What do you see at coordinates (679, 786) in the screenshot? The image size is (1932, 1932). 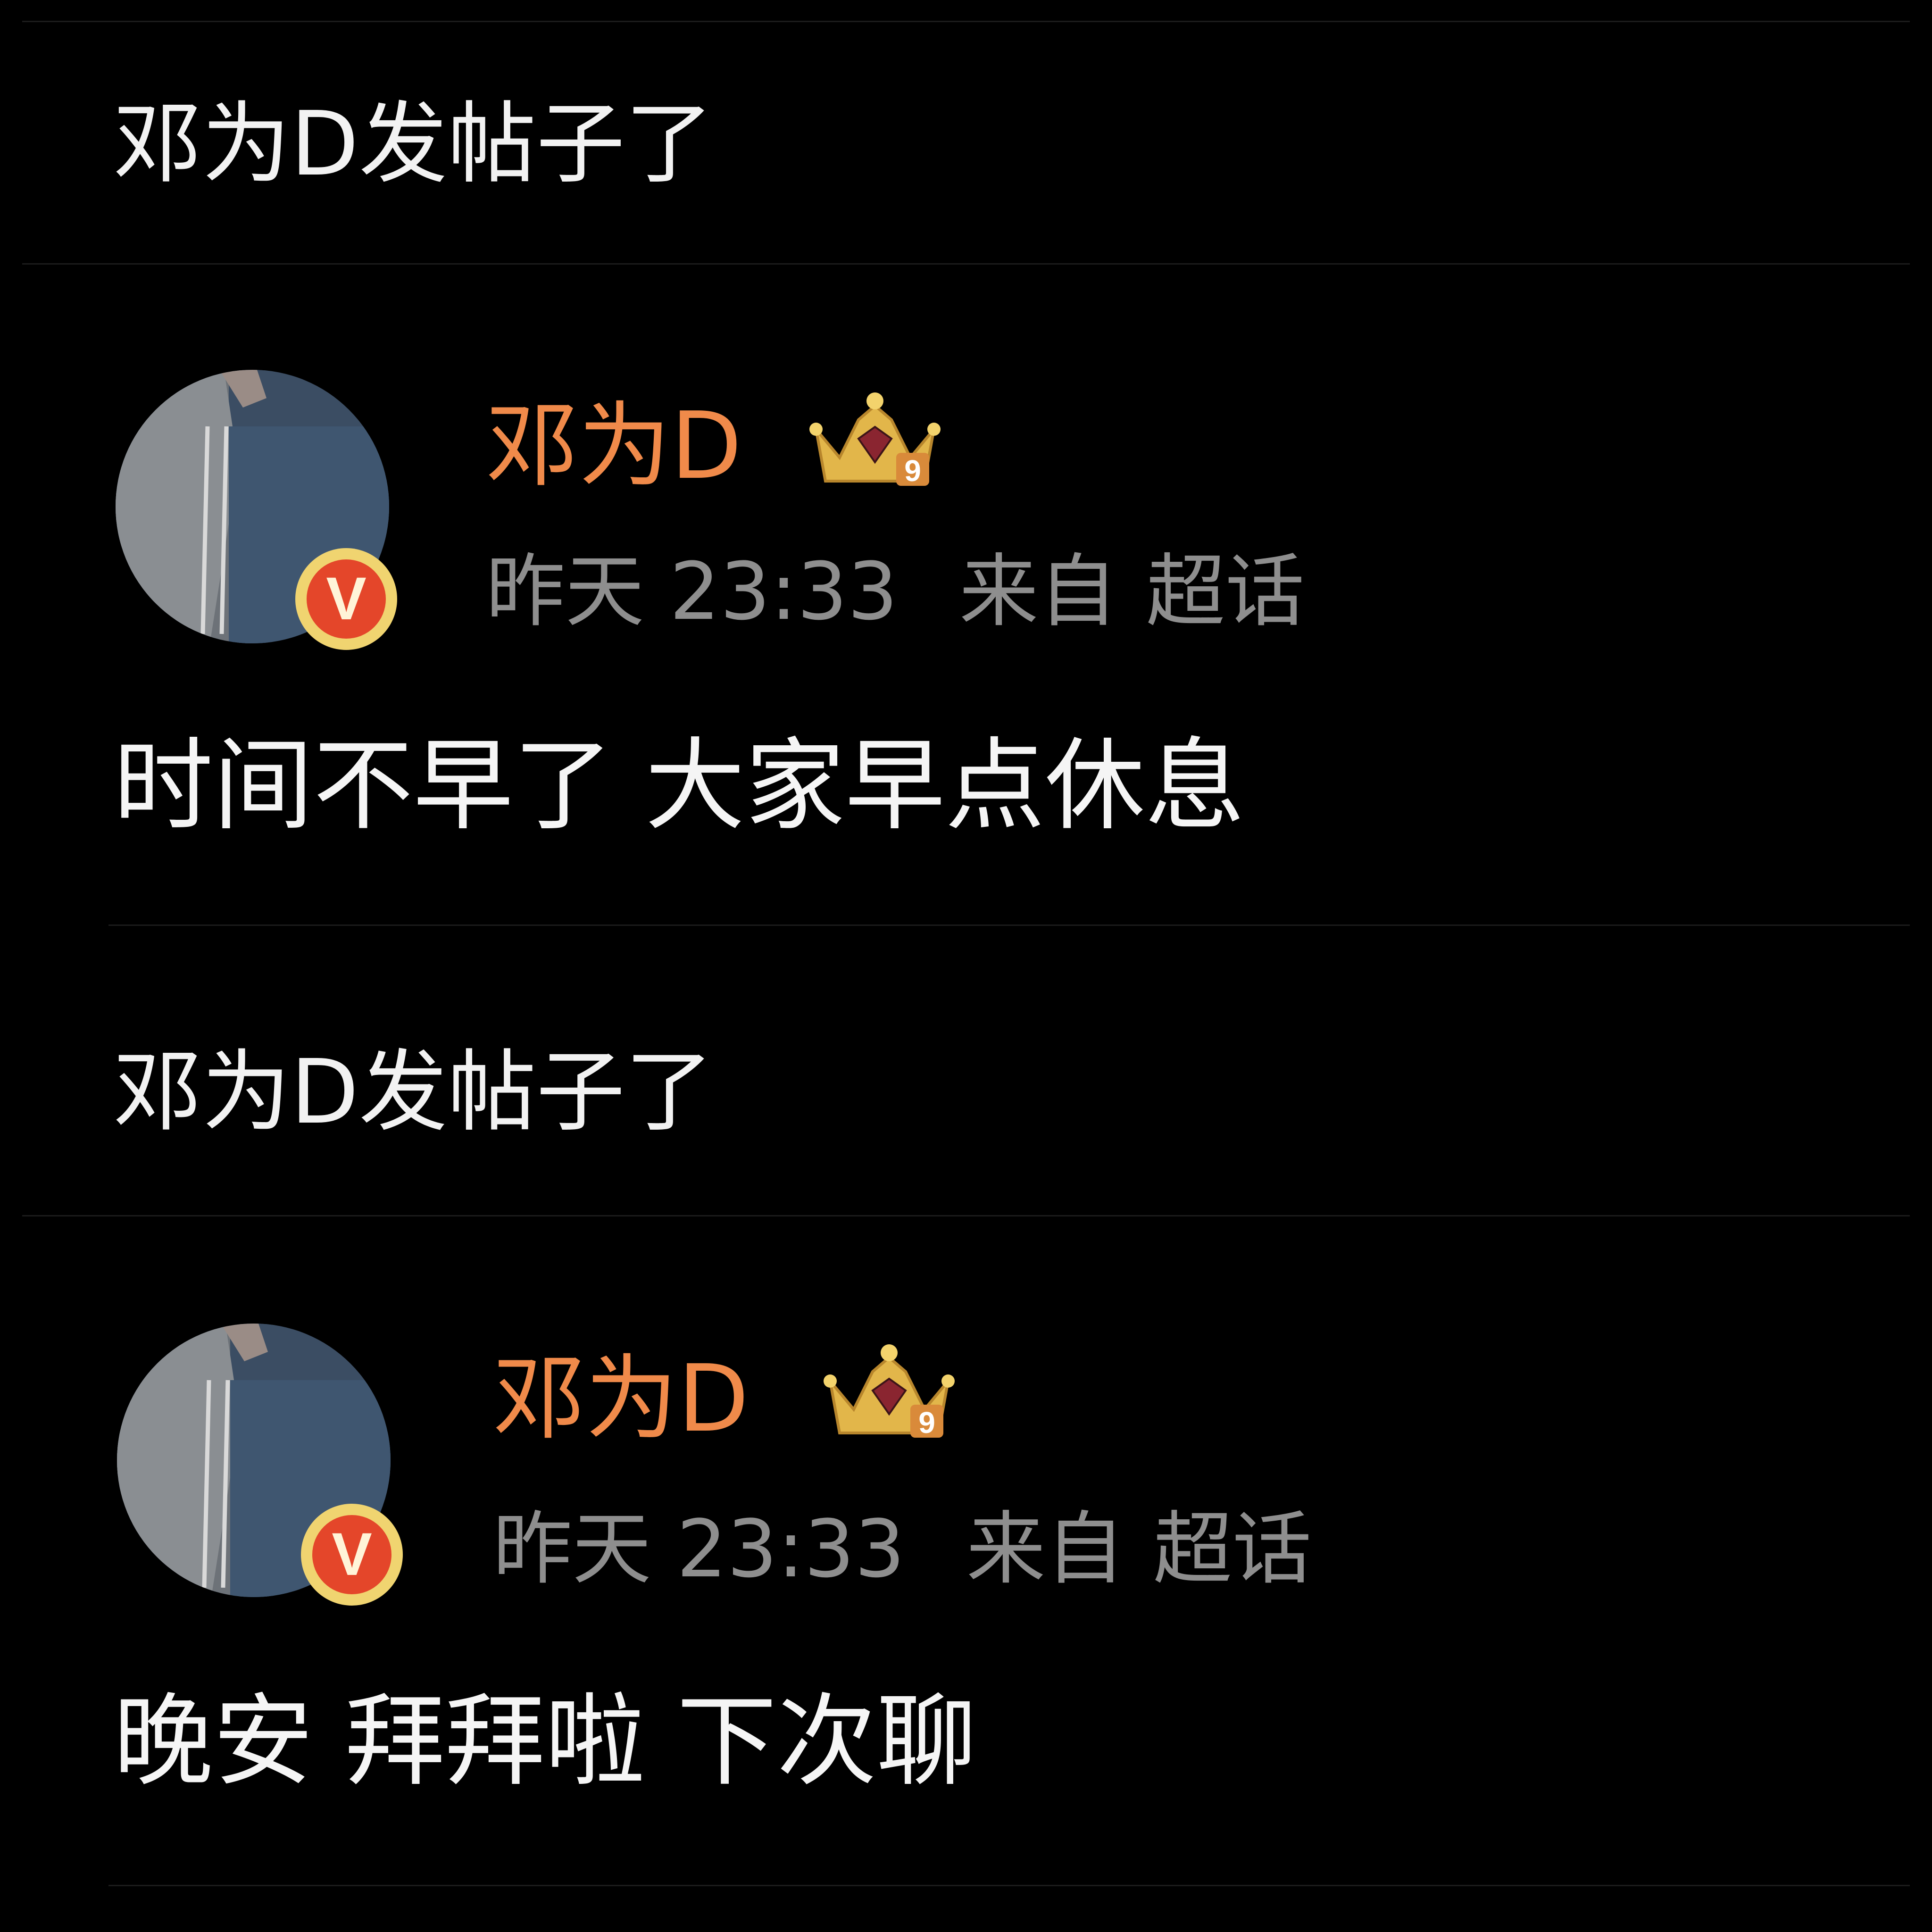 I see `post-content: 时间不早了 大家早点休息` at bounding box center [679, 786].